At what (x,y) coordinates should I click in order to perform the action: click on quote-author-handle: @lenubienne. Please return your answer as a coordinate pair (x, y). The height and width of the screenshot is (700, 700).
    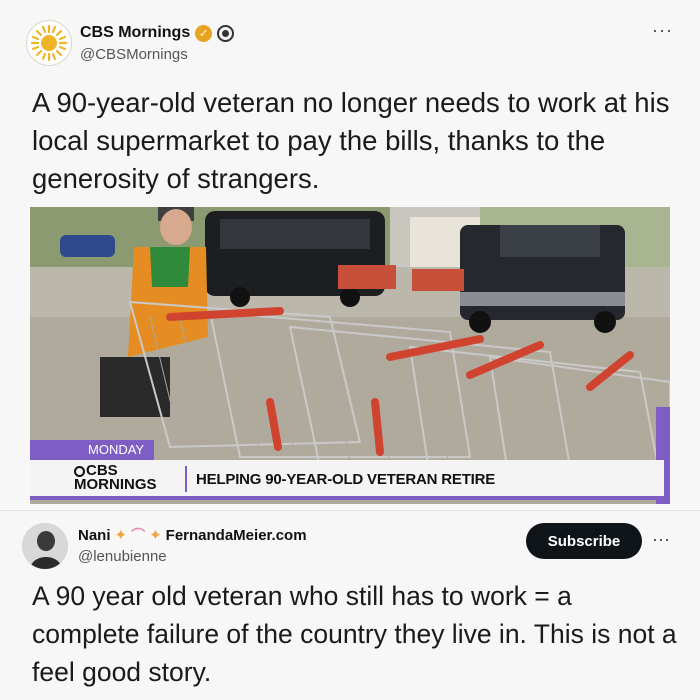
    Looking at the image, I should click on (122, 556).